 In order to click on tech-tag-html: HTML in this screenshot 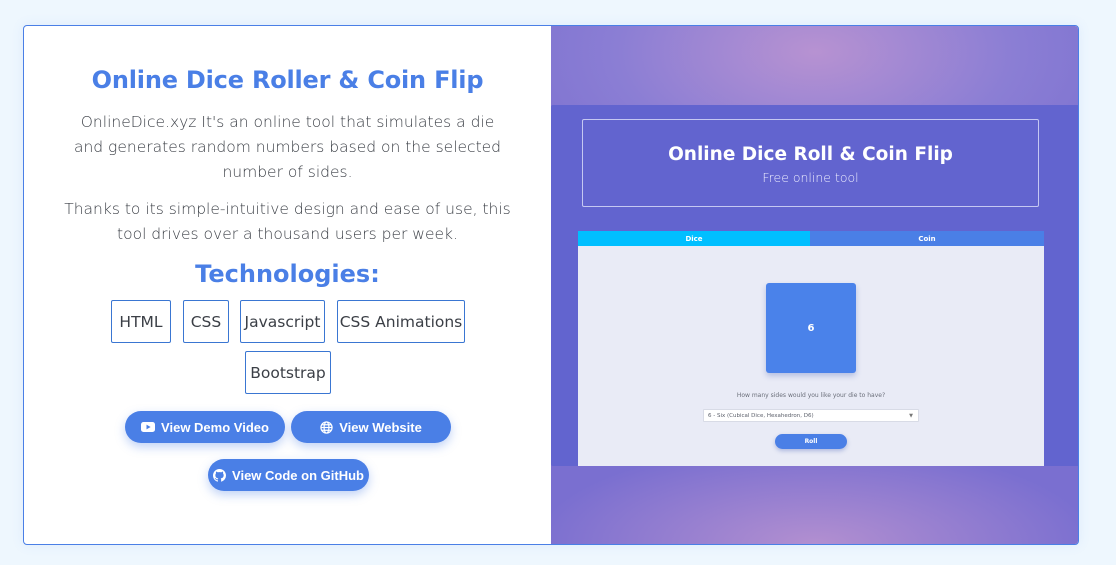, I will do `click(141, 321)`.